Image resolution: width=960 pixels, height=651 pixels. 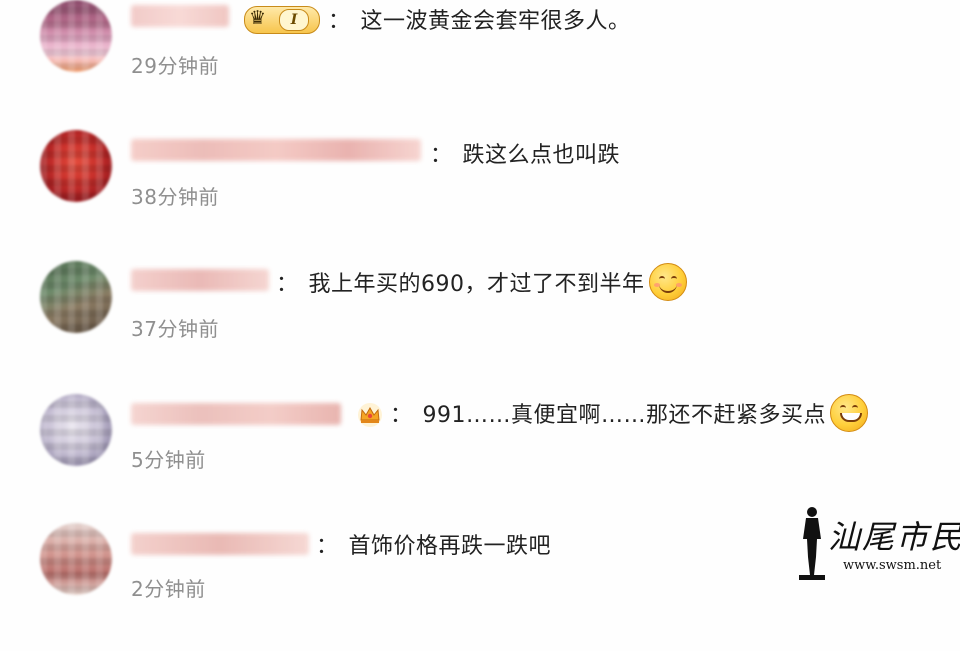 I want to click on watermark-url: www.swsm.net, so click(x=892, y=565).